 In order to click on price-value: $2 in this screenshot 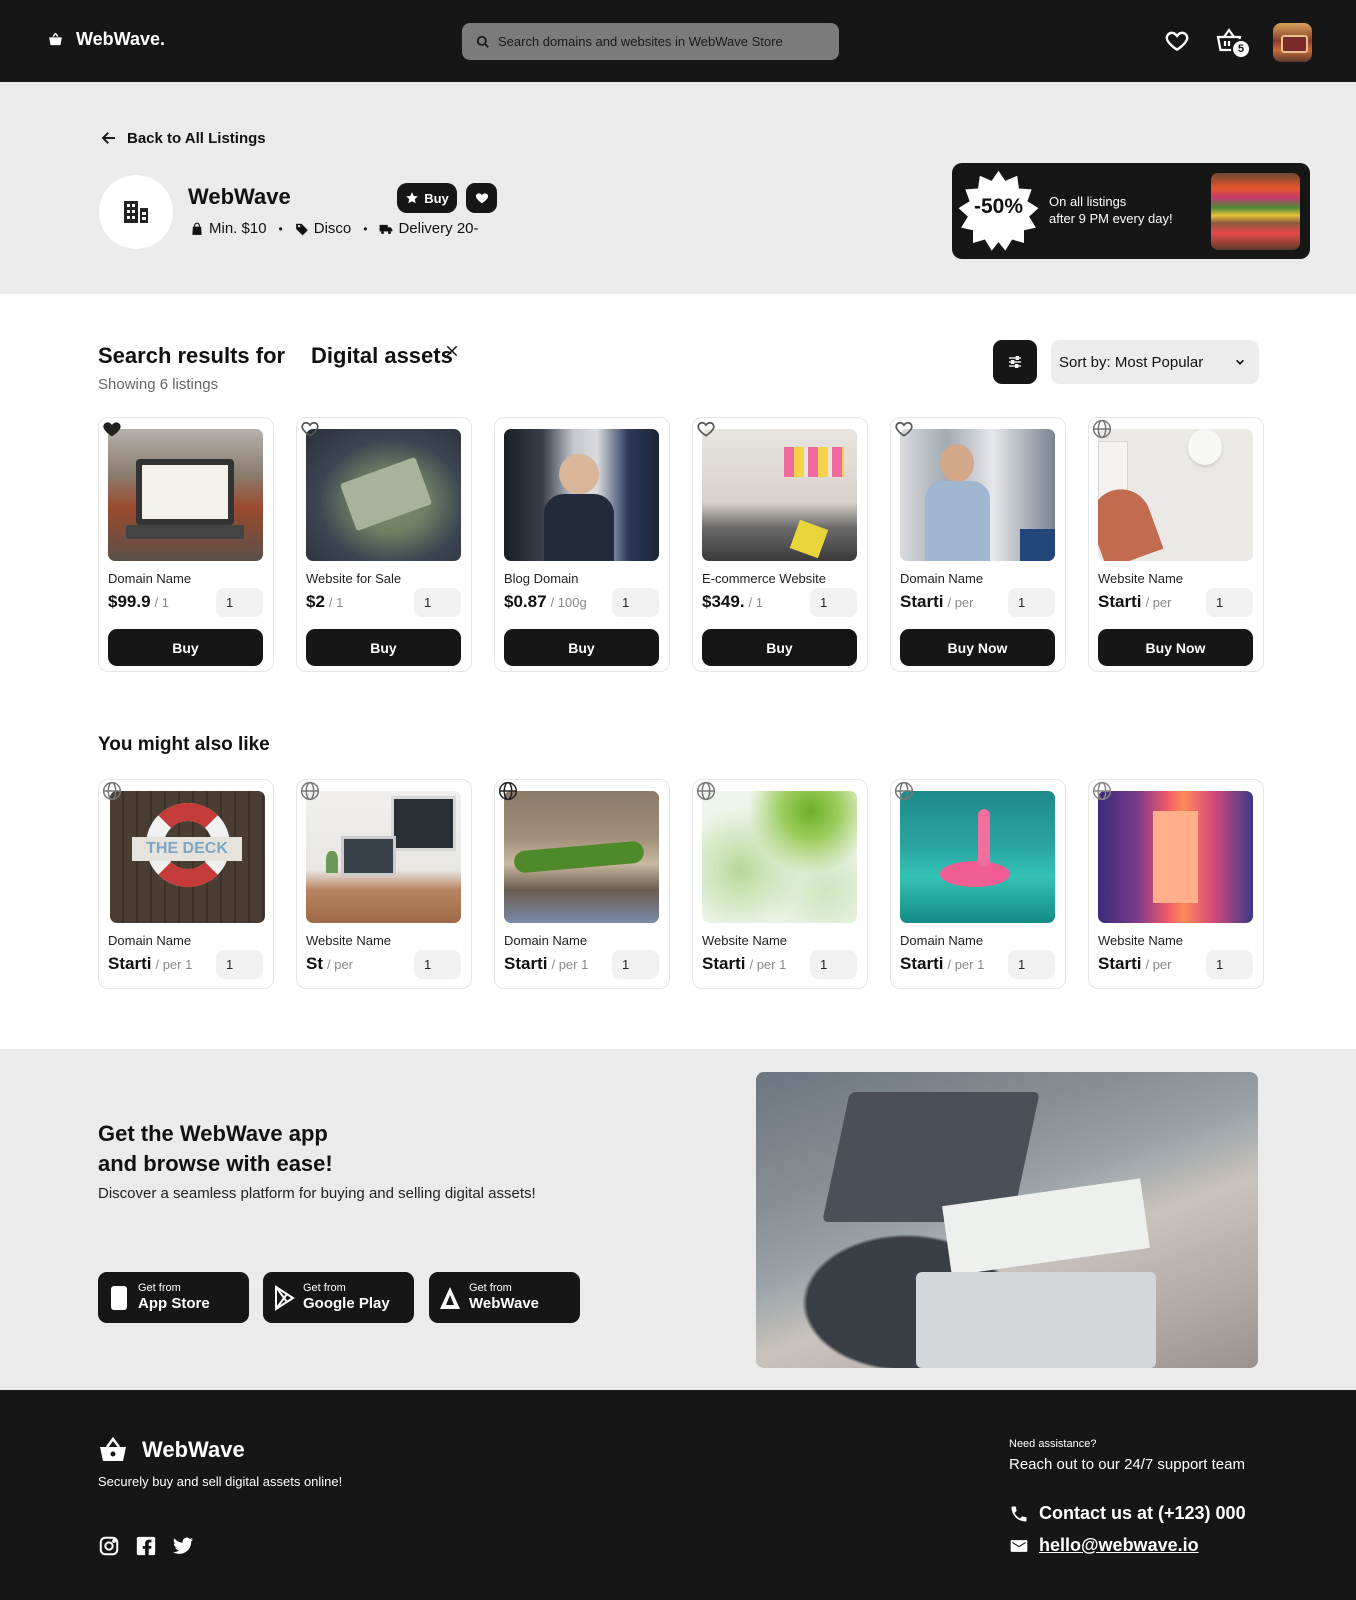, I will do `click(315, 601)`.